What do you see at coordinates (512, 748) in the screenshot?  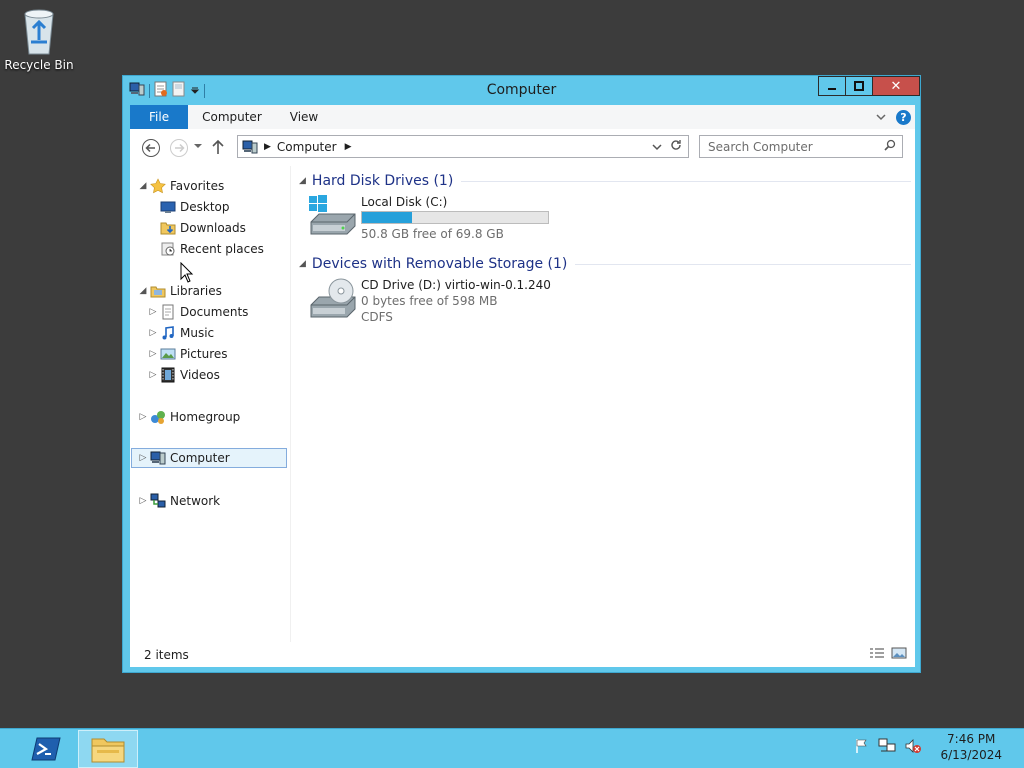 I see `taskbar: 7:46 PM 6/13/2024` at bounding box center [512, 748].